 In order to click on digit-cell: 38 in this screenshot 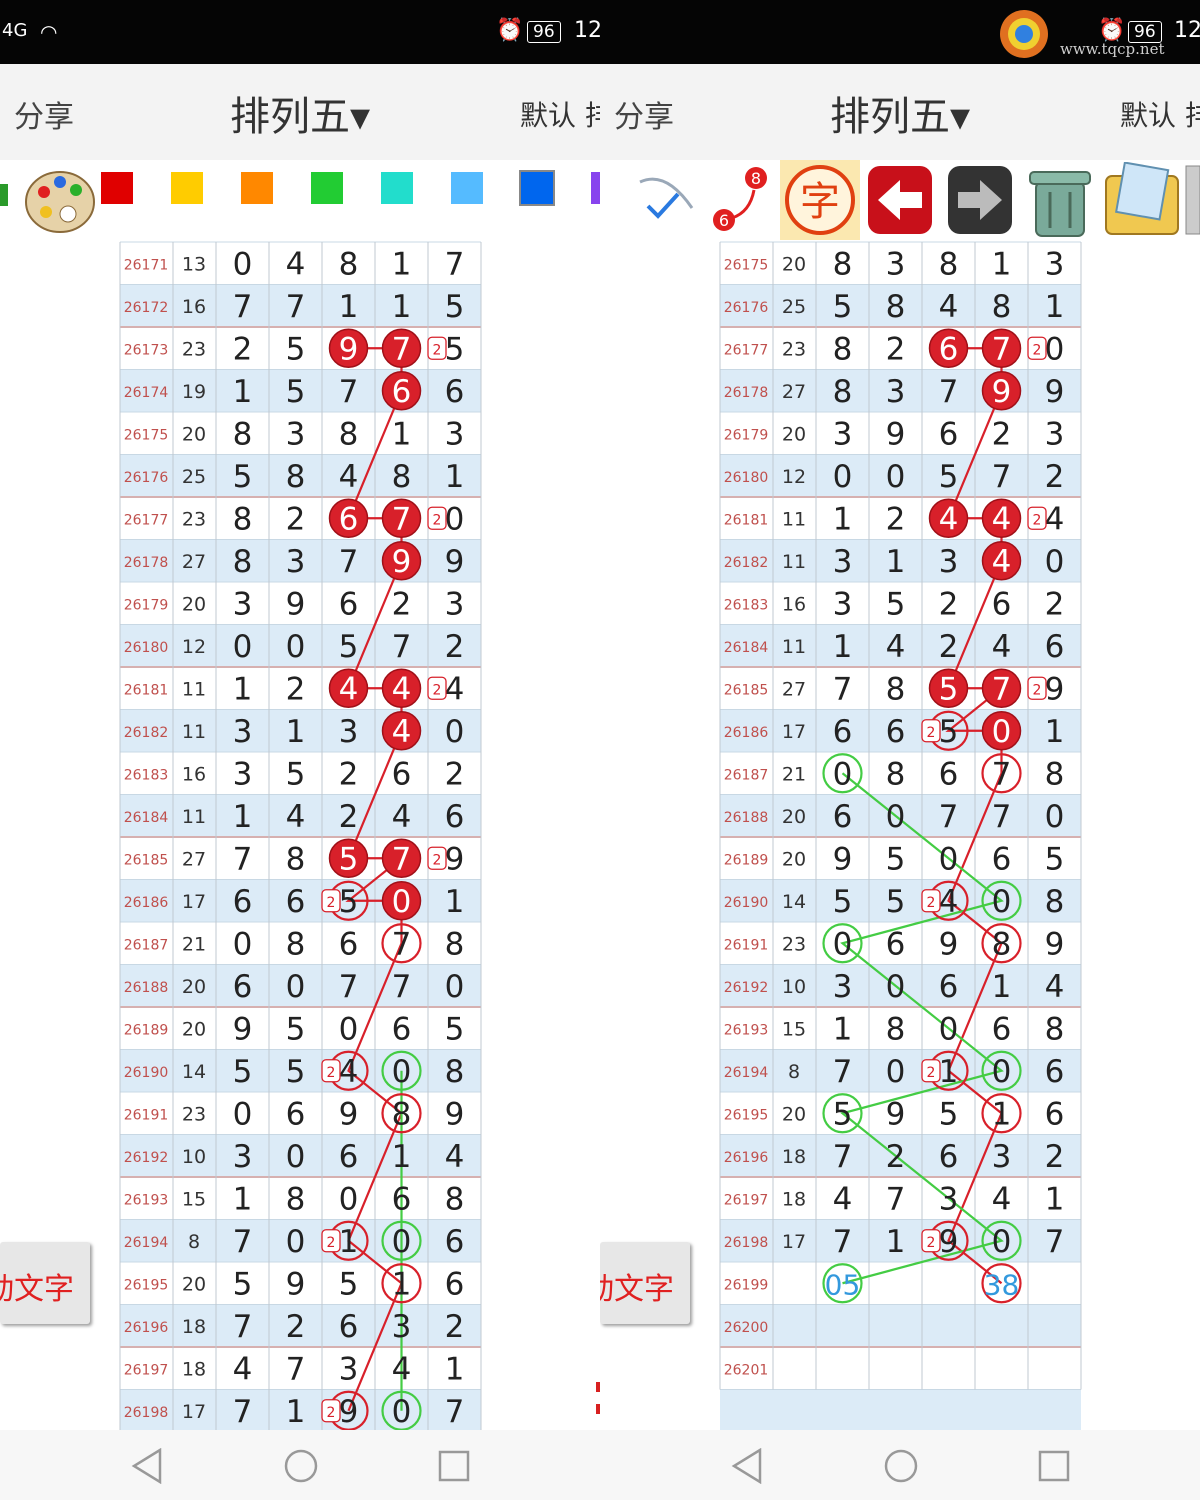, I will do `click(1002, 1284)`.